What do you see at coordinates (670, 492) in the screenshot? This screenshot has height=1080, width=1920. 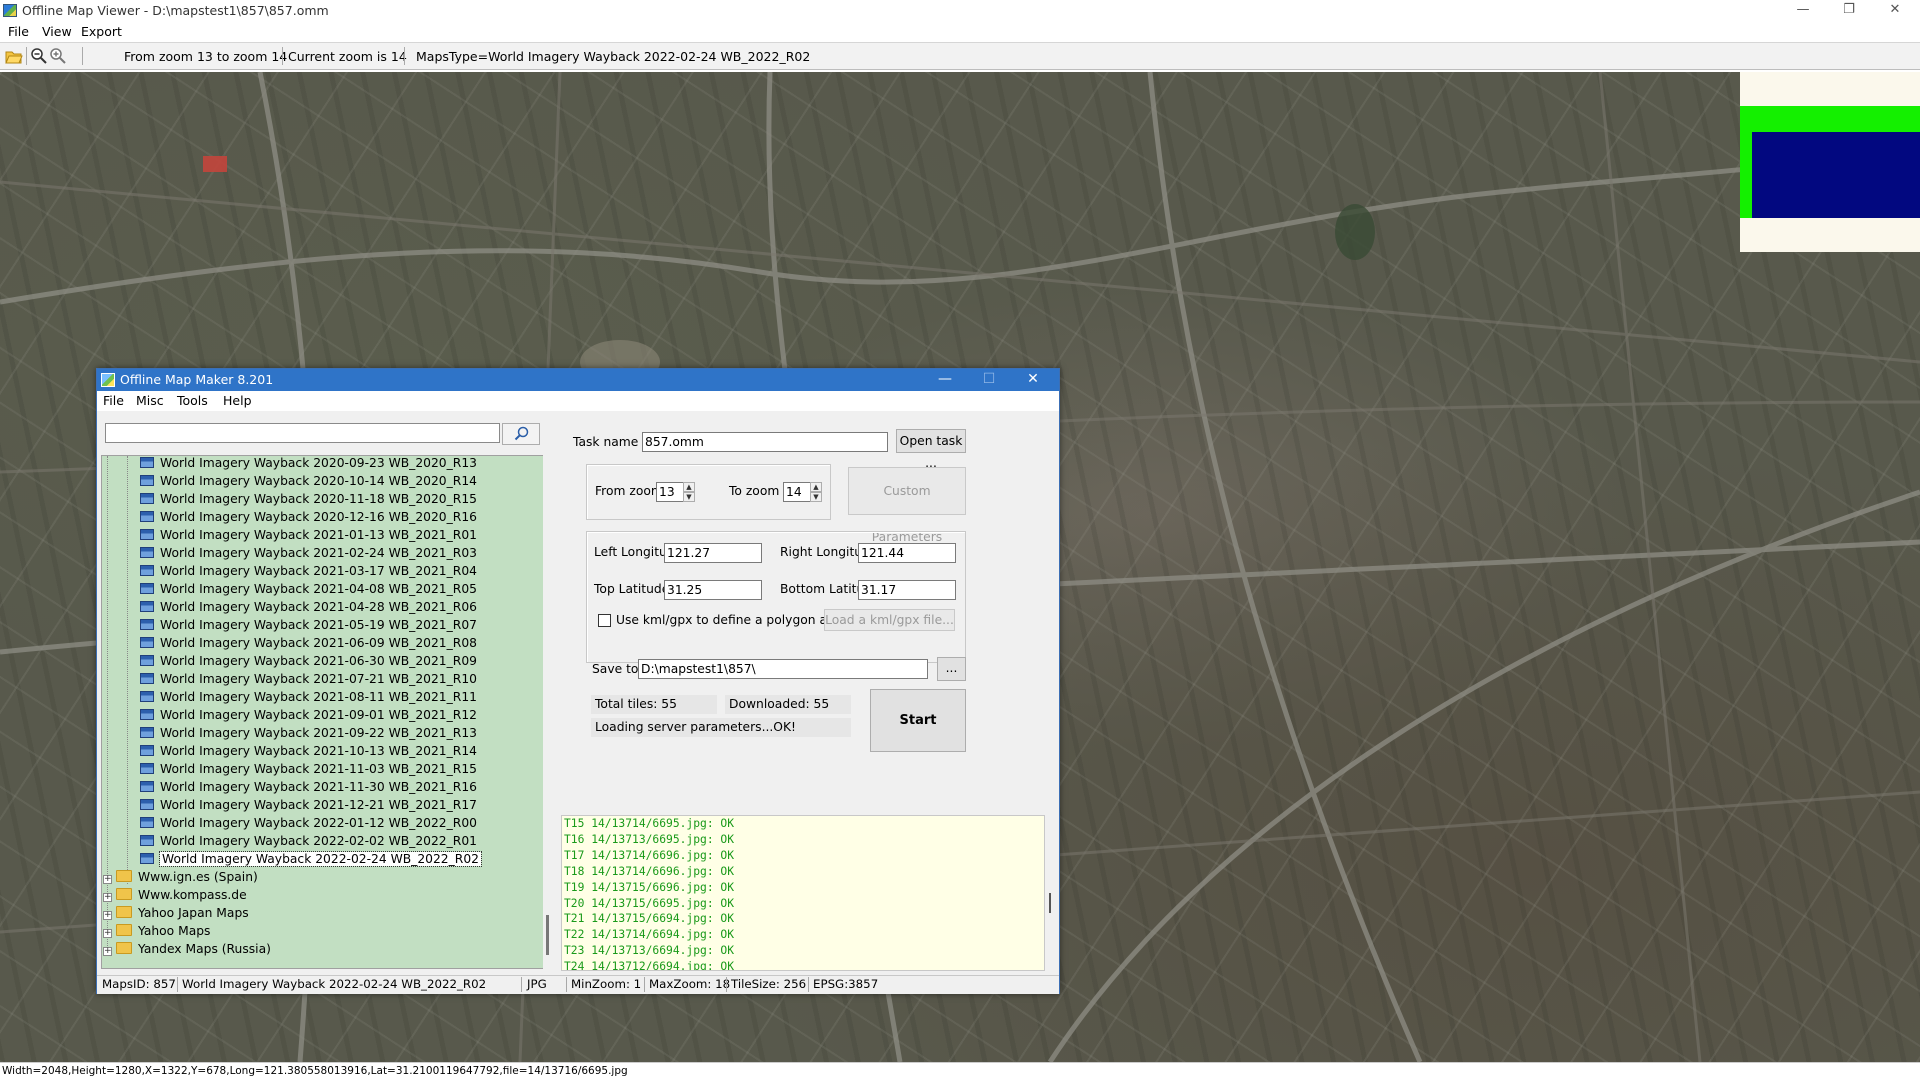 I see `from-zoom-input: 13` at bounding box center [670, 492].